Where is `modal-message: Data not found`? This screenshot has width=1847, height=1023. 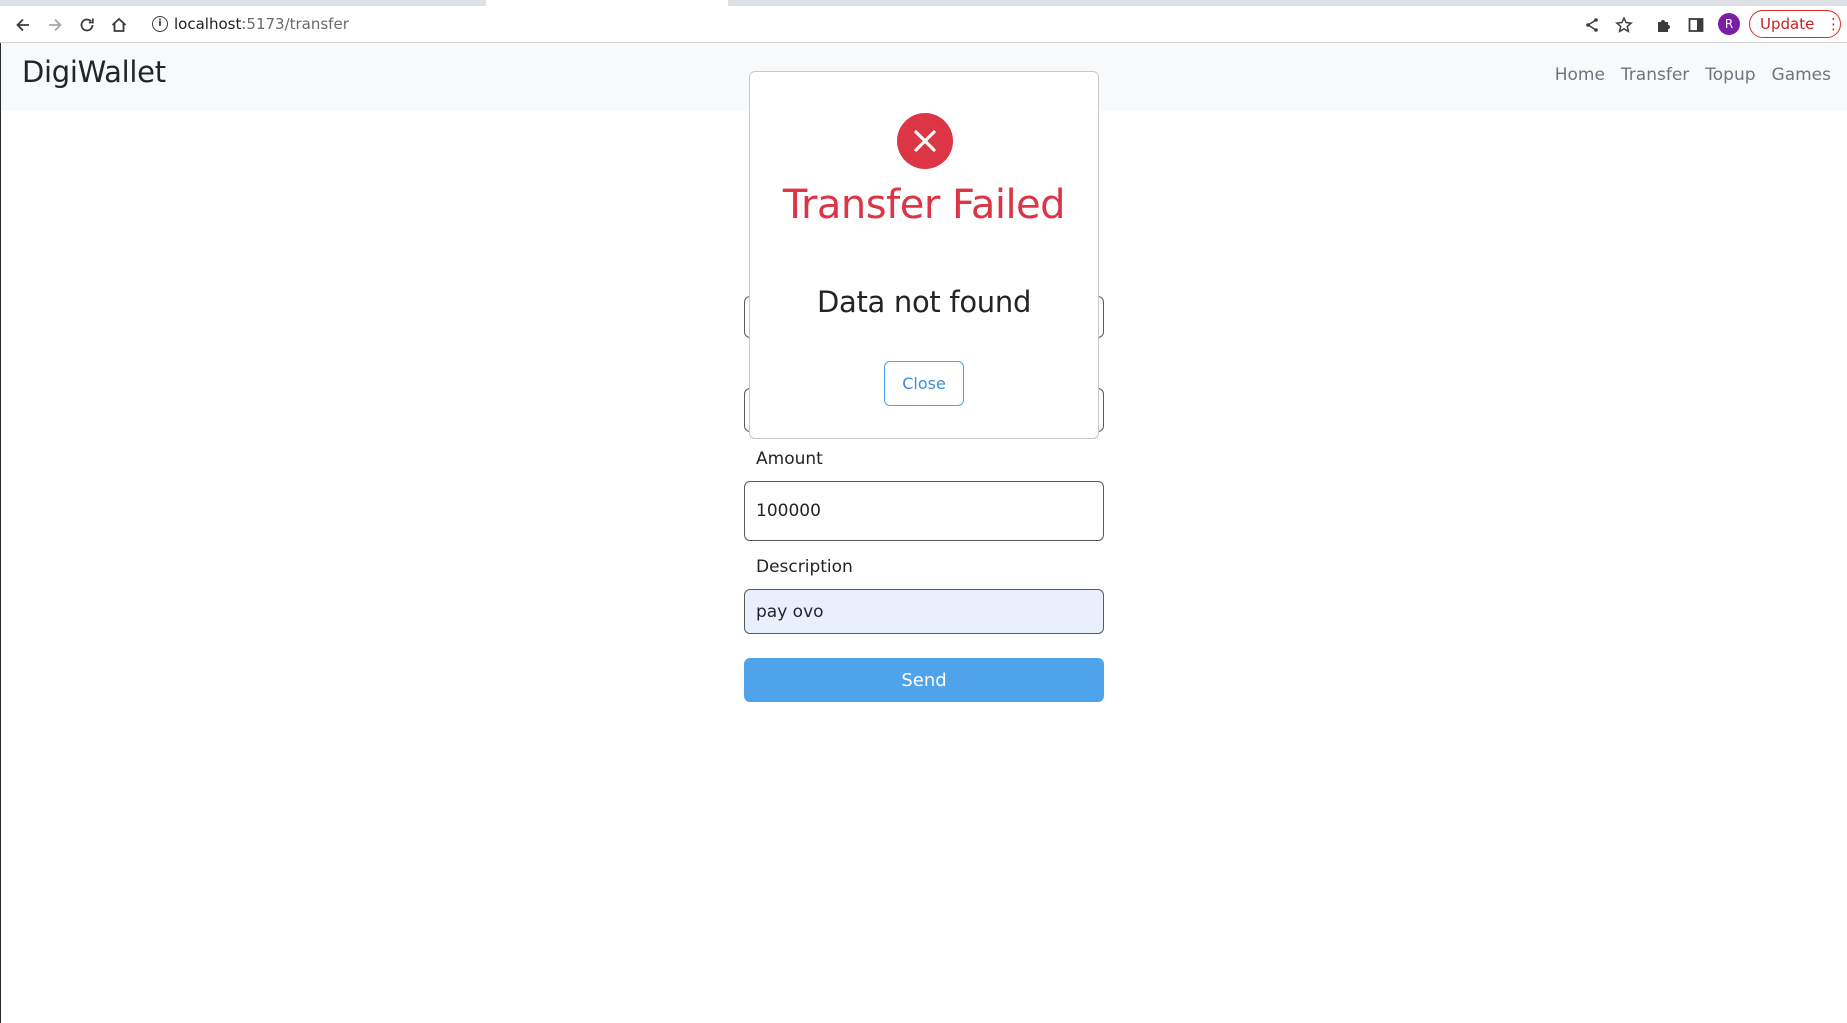
modal-message: Data not found is located at coordinates (924, 302).